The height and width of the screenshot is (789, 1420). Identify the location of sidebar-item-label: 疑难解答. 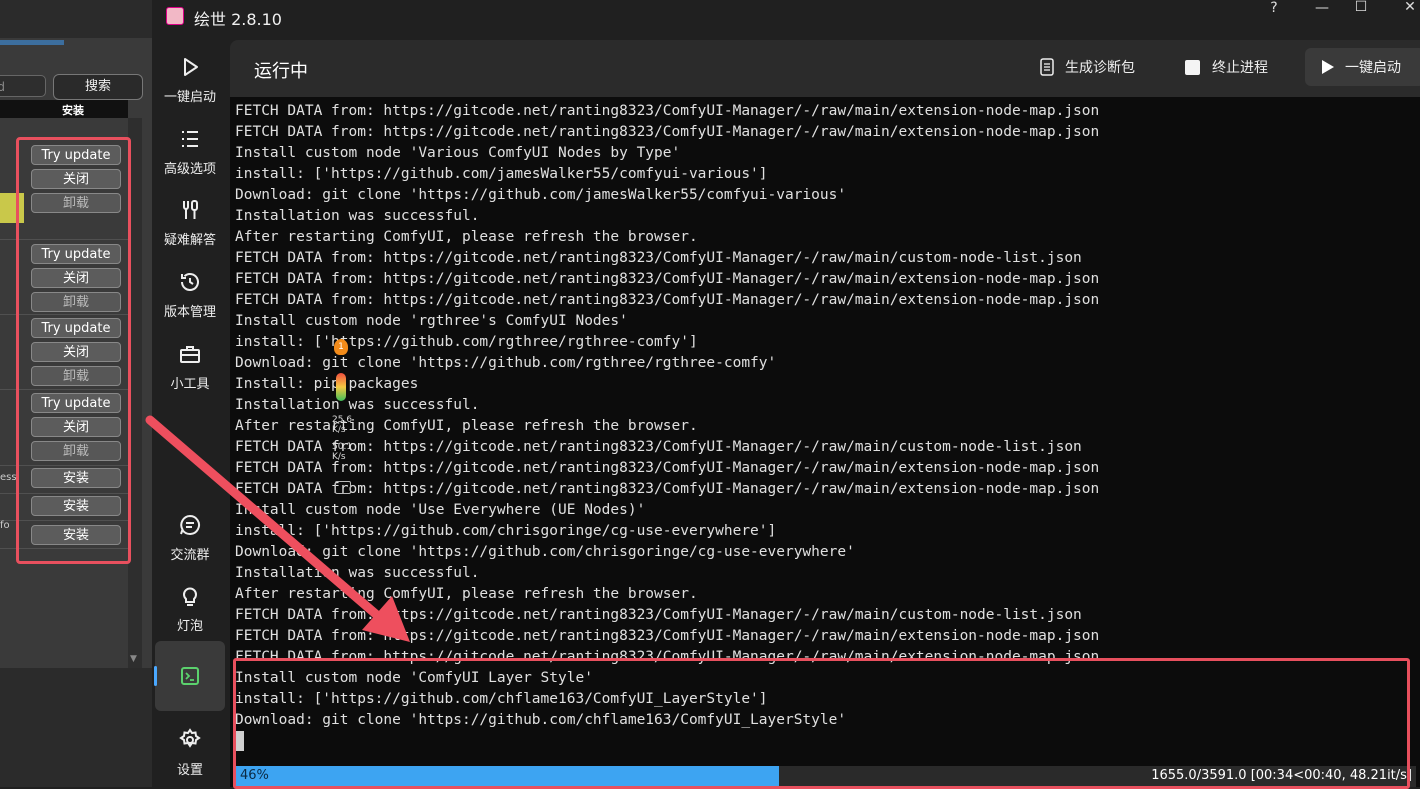
(189, 240).